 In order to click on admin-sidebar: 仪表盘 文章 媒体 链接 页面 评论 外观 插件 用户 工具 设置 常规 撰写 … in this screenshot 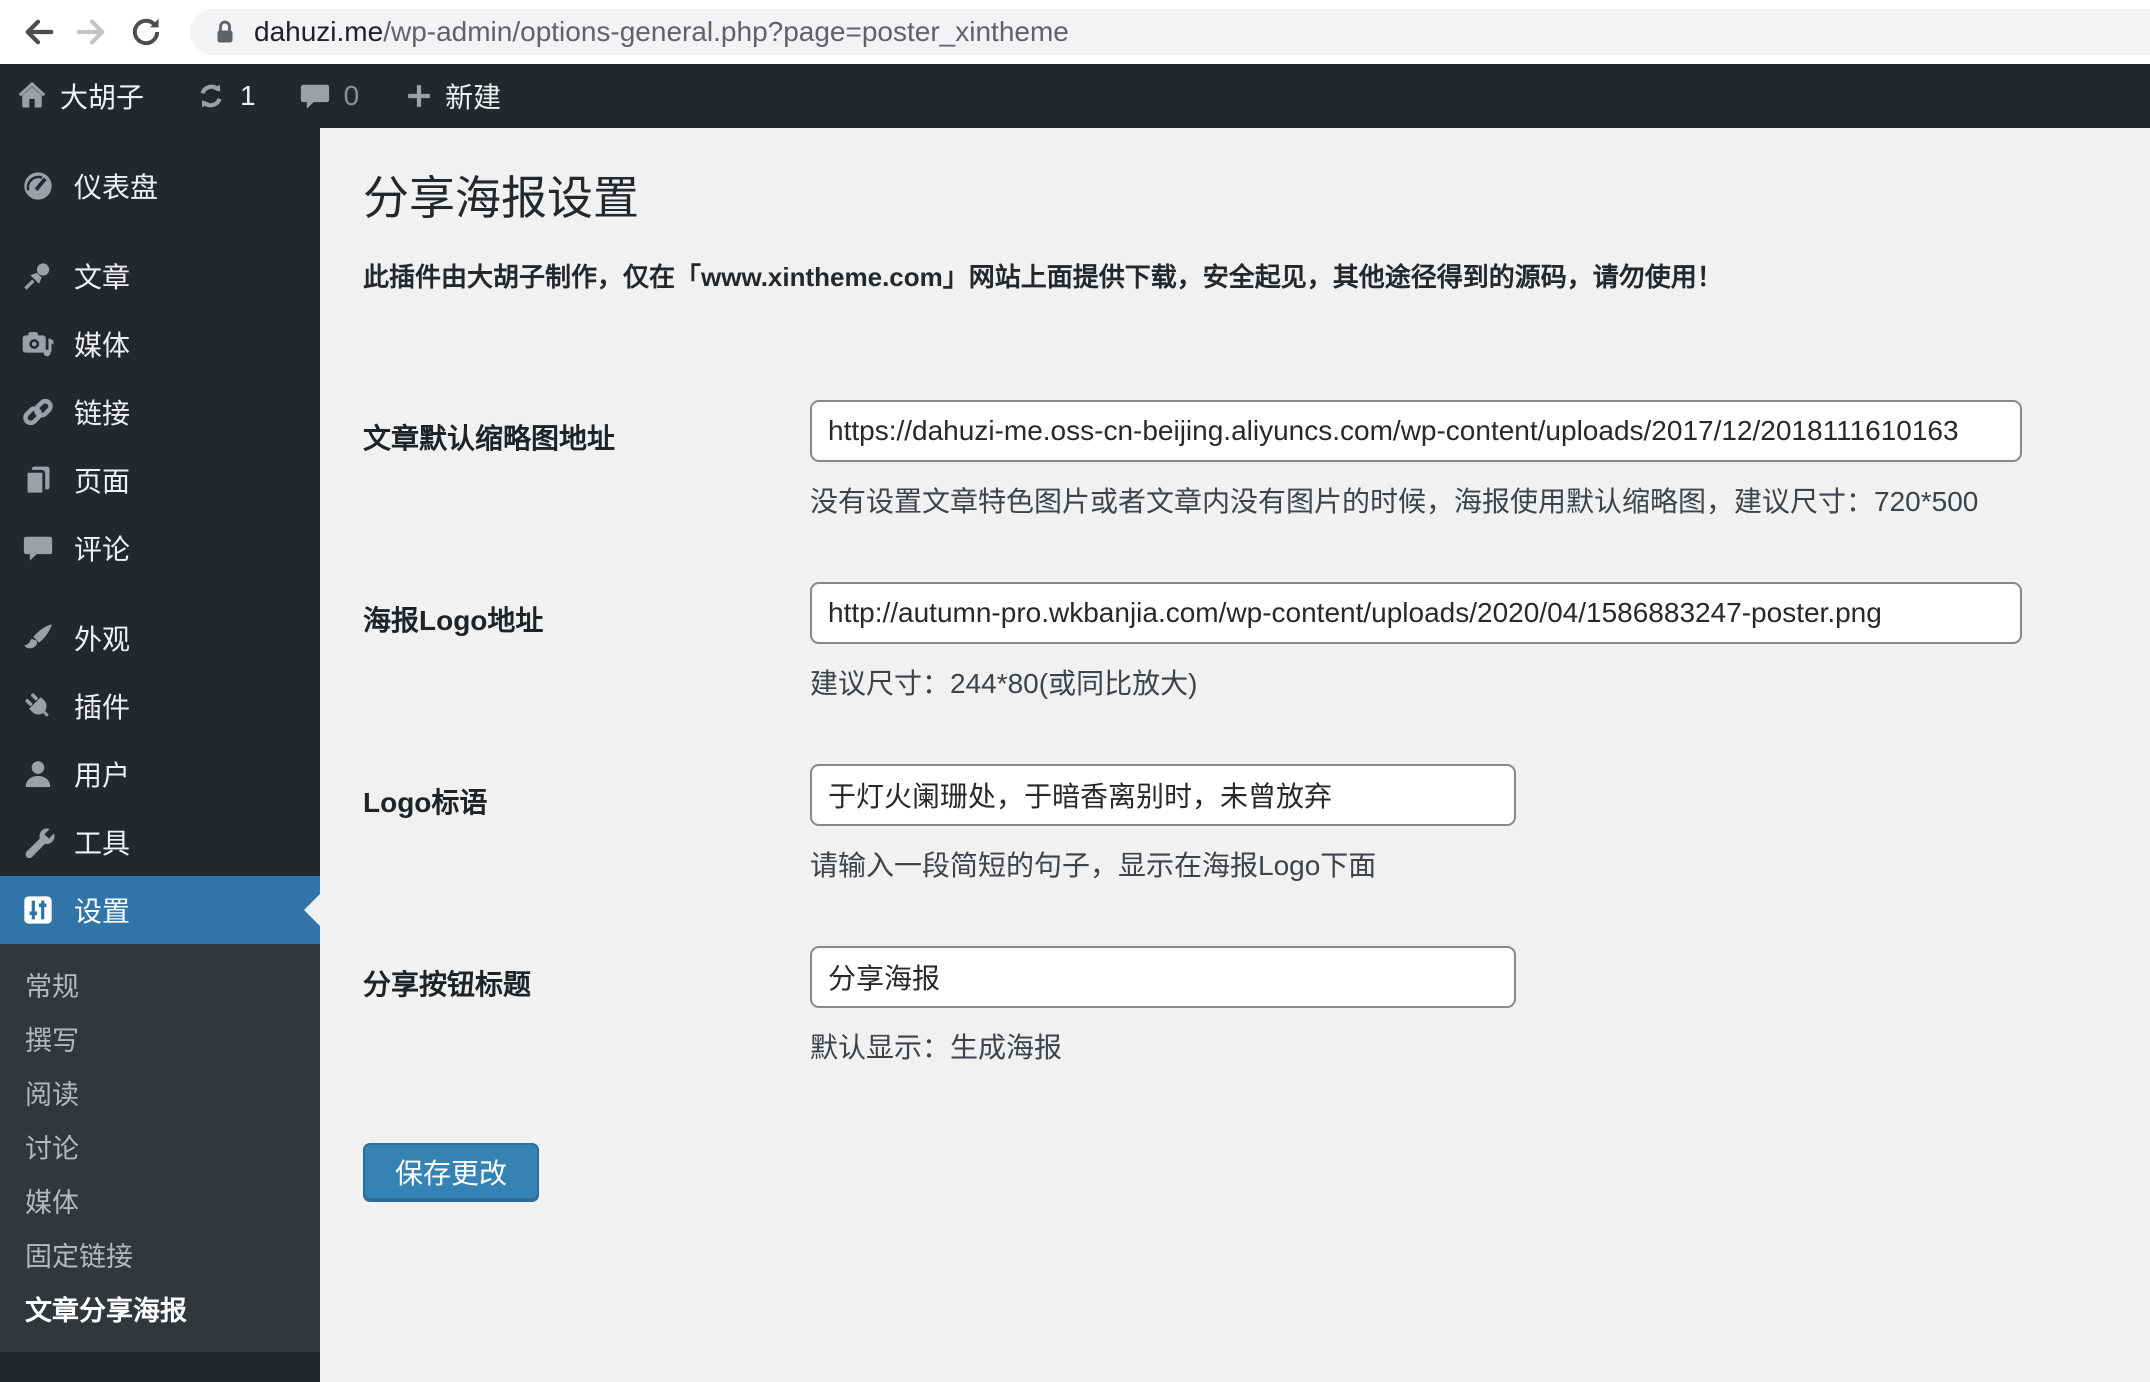, I will do `click(160, 755)`.